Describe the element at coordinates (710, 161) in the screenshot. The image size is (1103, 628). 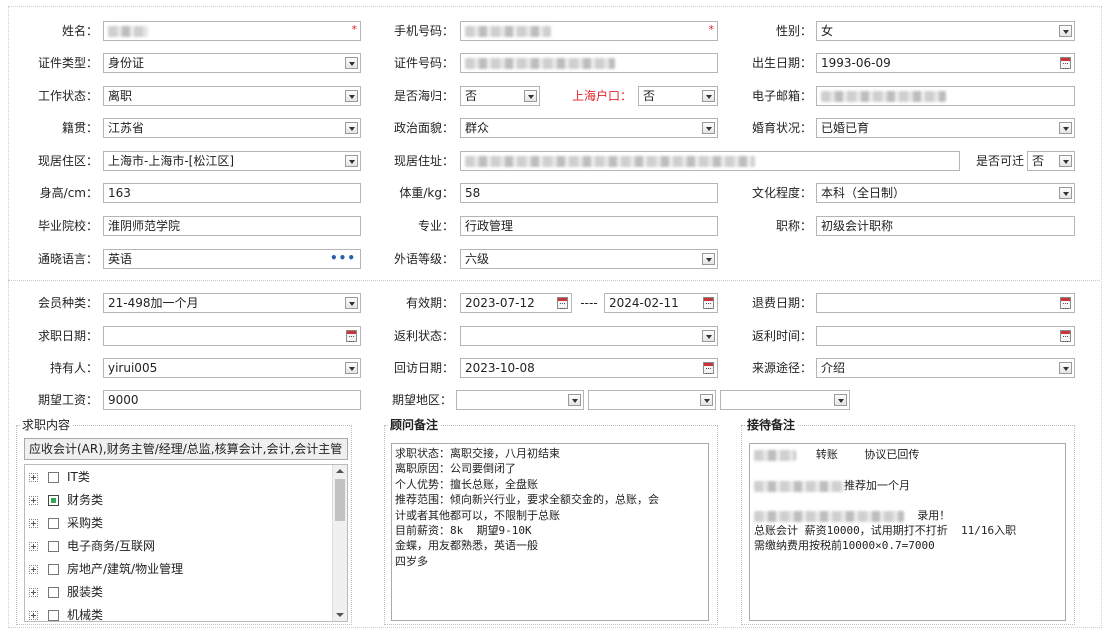
I see `residence-addr-input` at that location.